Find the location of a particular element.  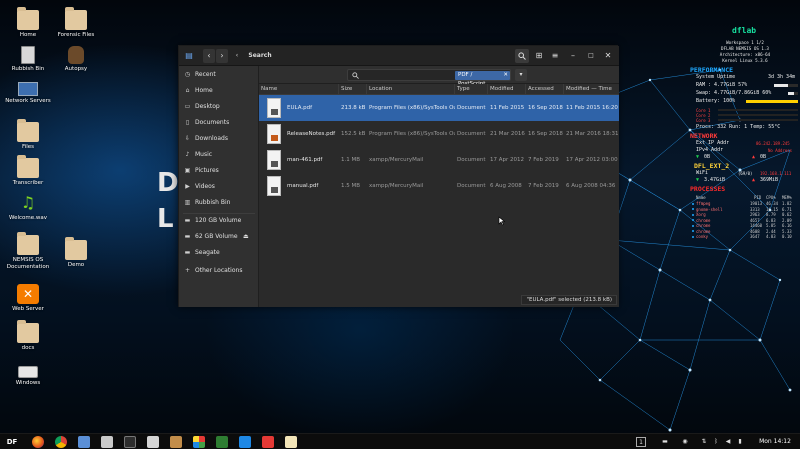

files-icon is located at coordinates (84, 442).